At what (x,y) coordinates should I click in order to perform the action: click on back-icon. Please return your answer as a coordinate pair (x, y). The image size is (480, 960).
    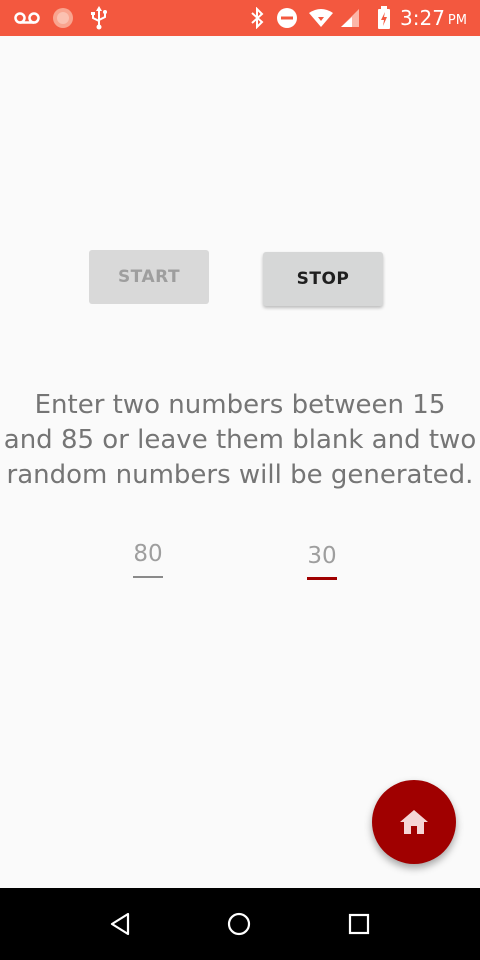
    Looking at the image, I should click on (120, 924).